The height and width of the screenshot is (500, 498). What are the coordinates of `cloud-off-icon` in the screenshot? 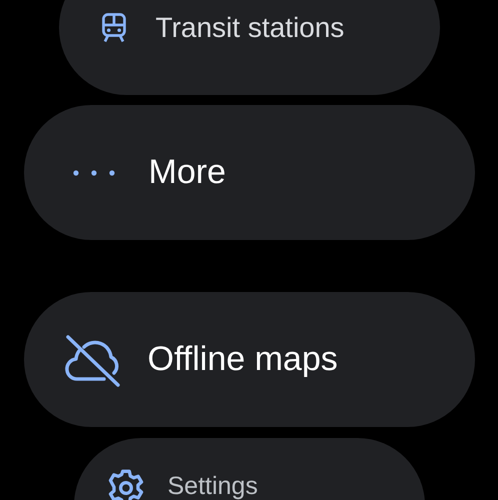 It's located at (93, 359).